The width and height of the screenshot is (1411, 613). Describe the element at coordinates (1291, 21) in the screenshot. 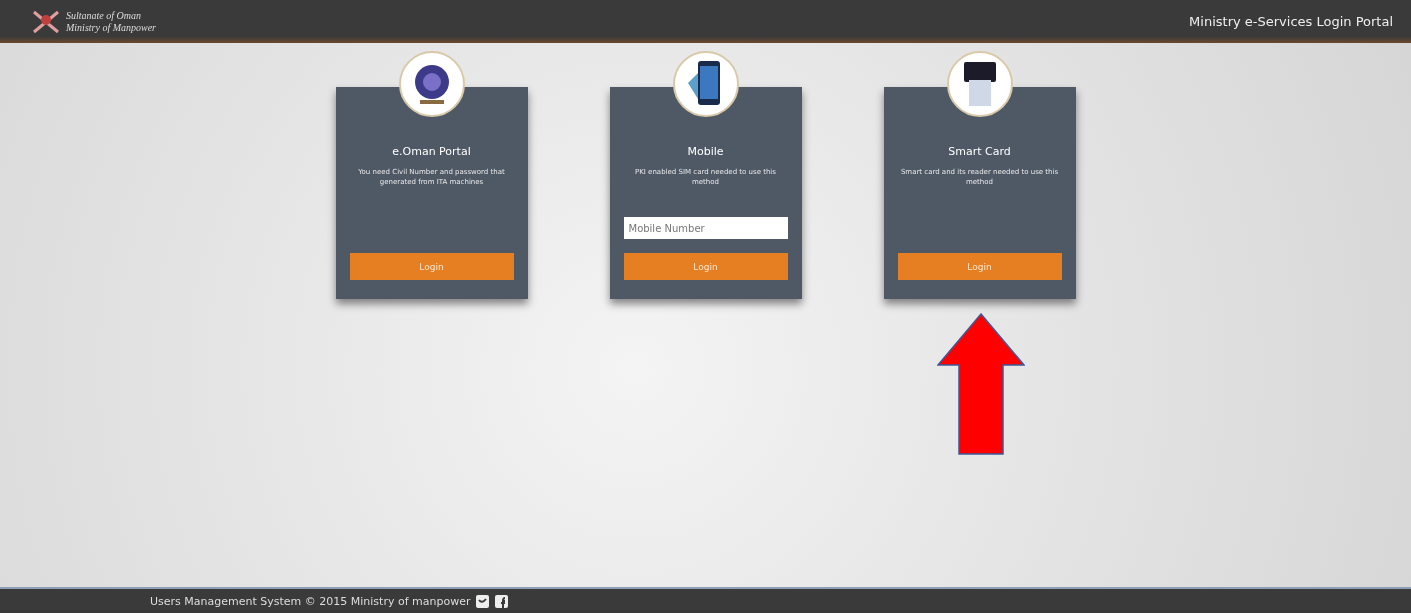

I see `portal-title: Ministry e-Services Login Portal` at that location.